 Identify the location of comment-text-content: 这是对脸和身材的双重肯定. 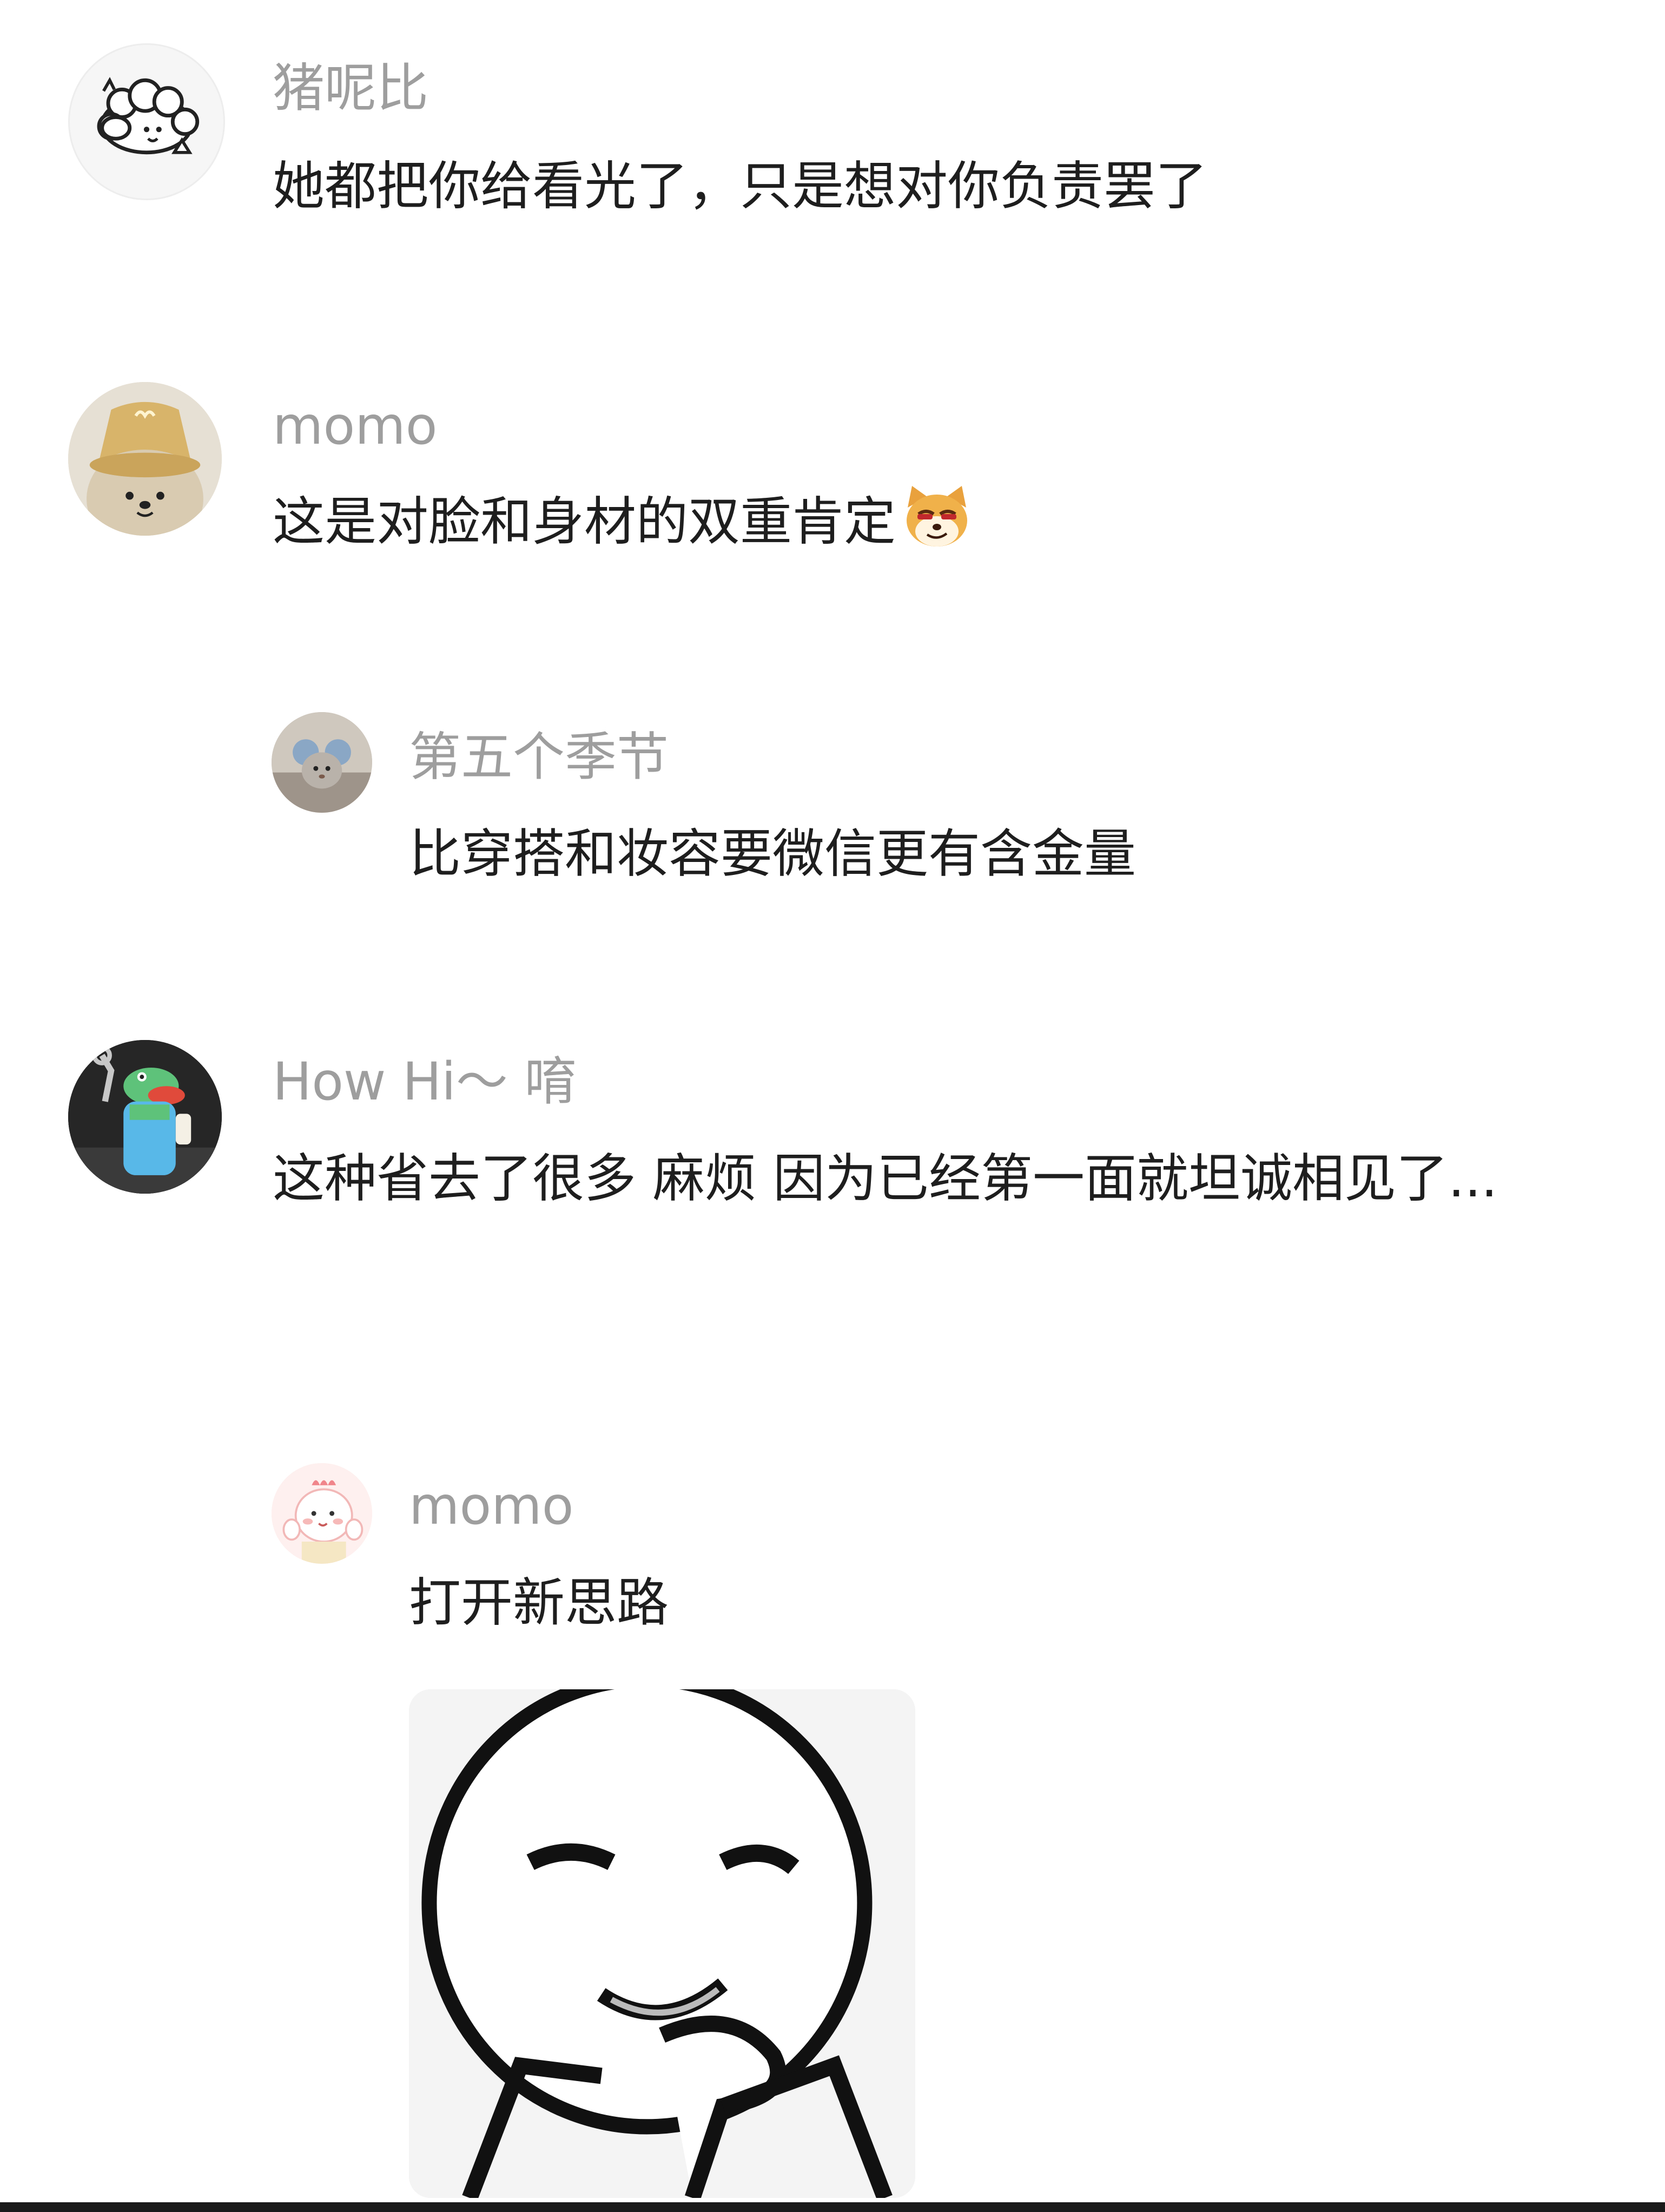
(584, 522).